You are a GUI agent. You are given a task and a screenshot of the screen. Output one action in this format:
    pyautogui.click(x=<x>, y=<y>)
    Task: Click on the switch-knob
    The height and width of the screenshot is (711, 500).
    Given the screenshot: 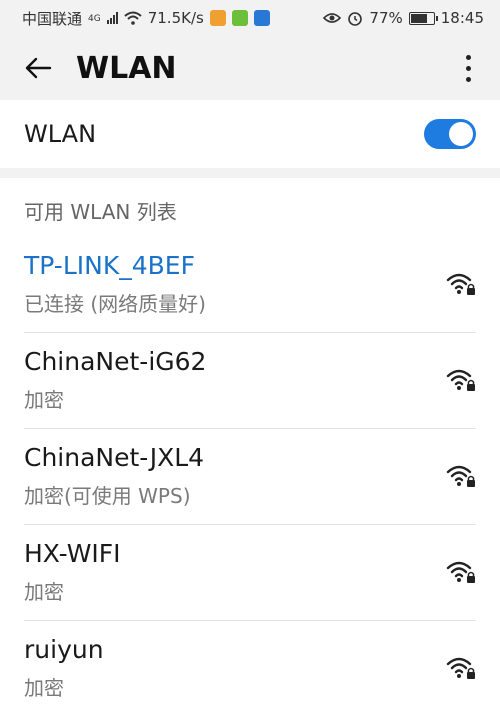 What is the action you would take?
    pyautogui.click(x=461, y=134)
    